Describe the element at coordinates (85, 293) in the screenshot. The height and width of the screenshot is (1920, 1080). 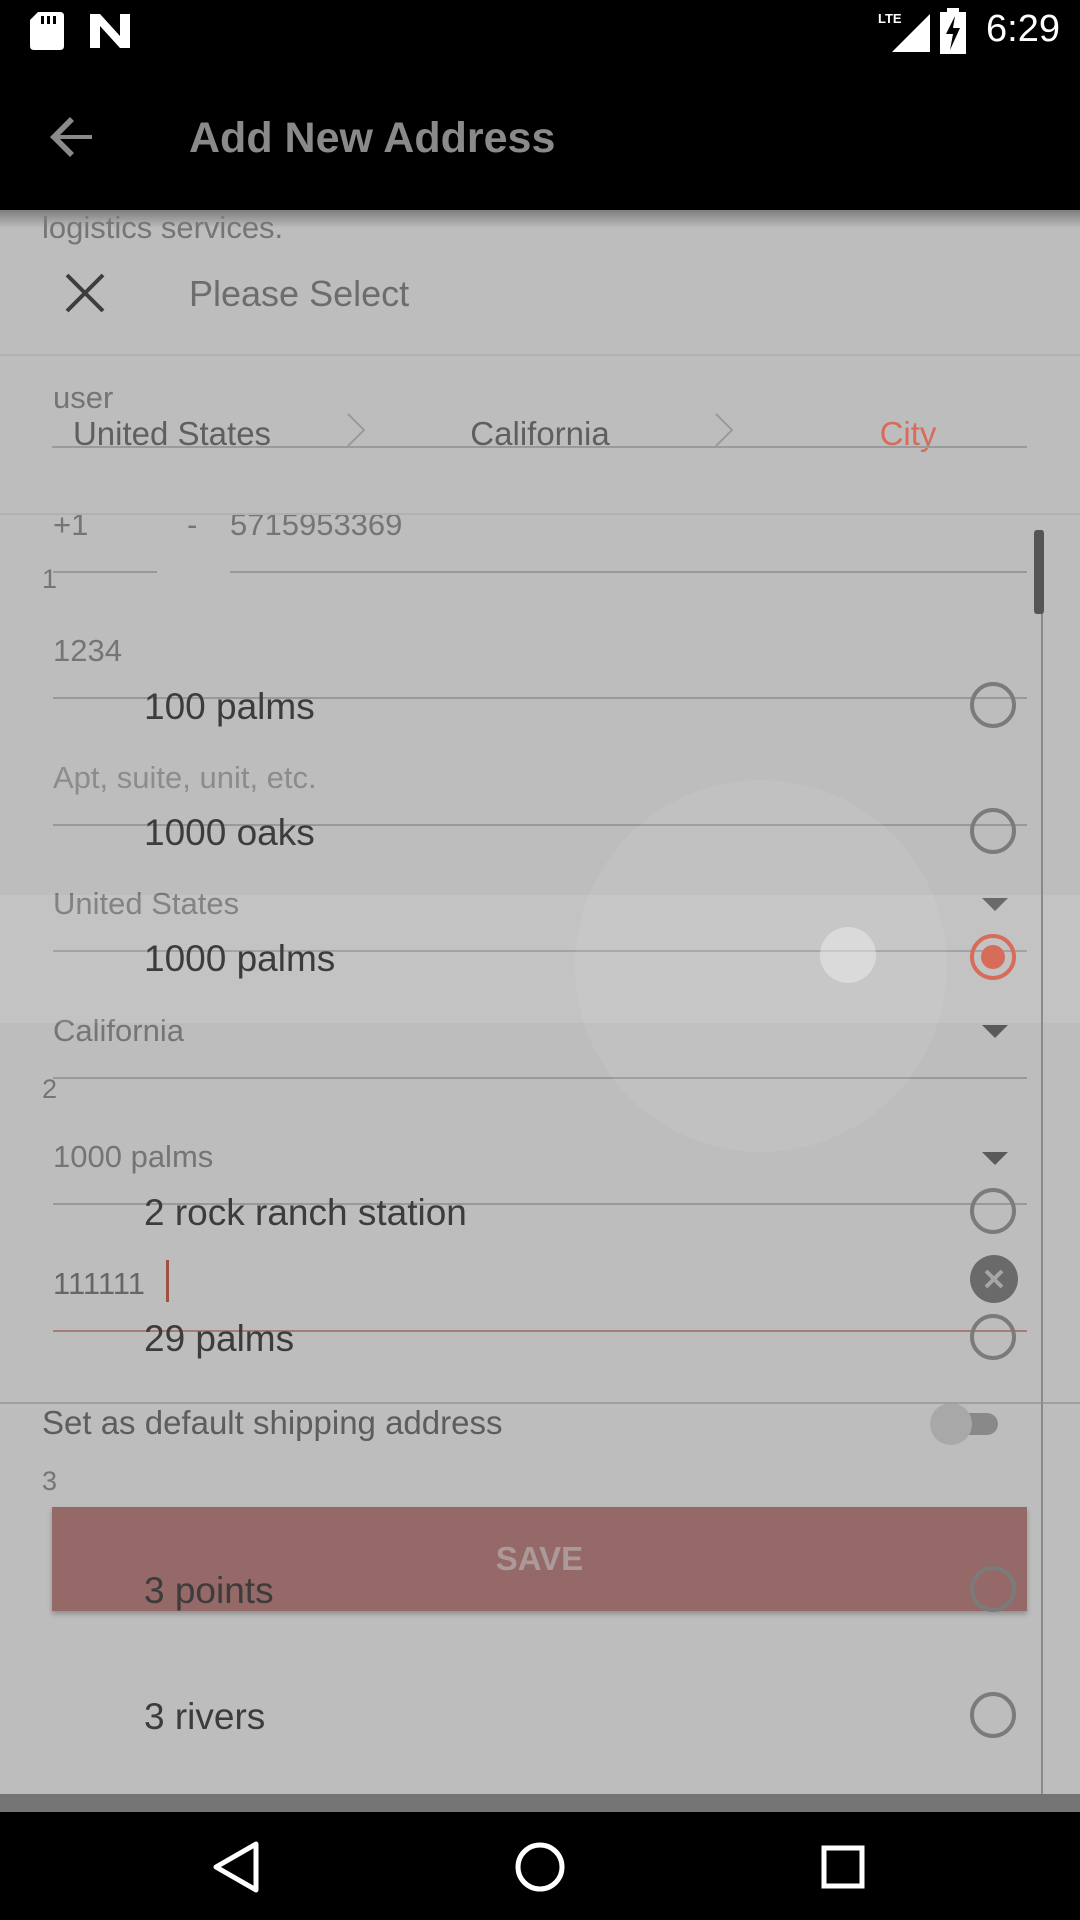
I see `close-icon` at that location.